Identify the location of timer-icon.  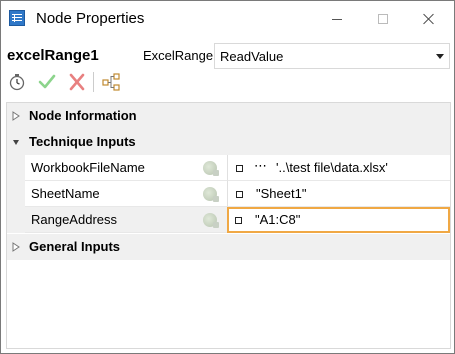
(17, 82).